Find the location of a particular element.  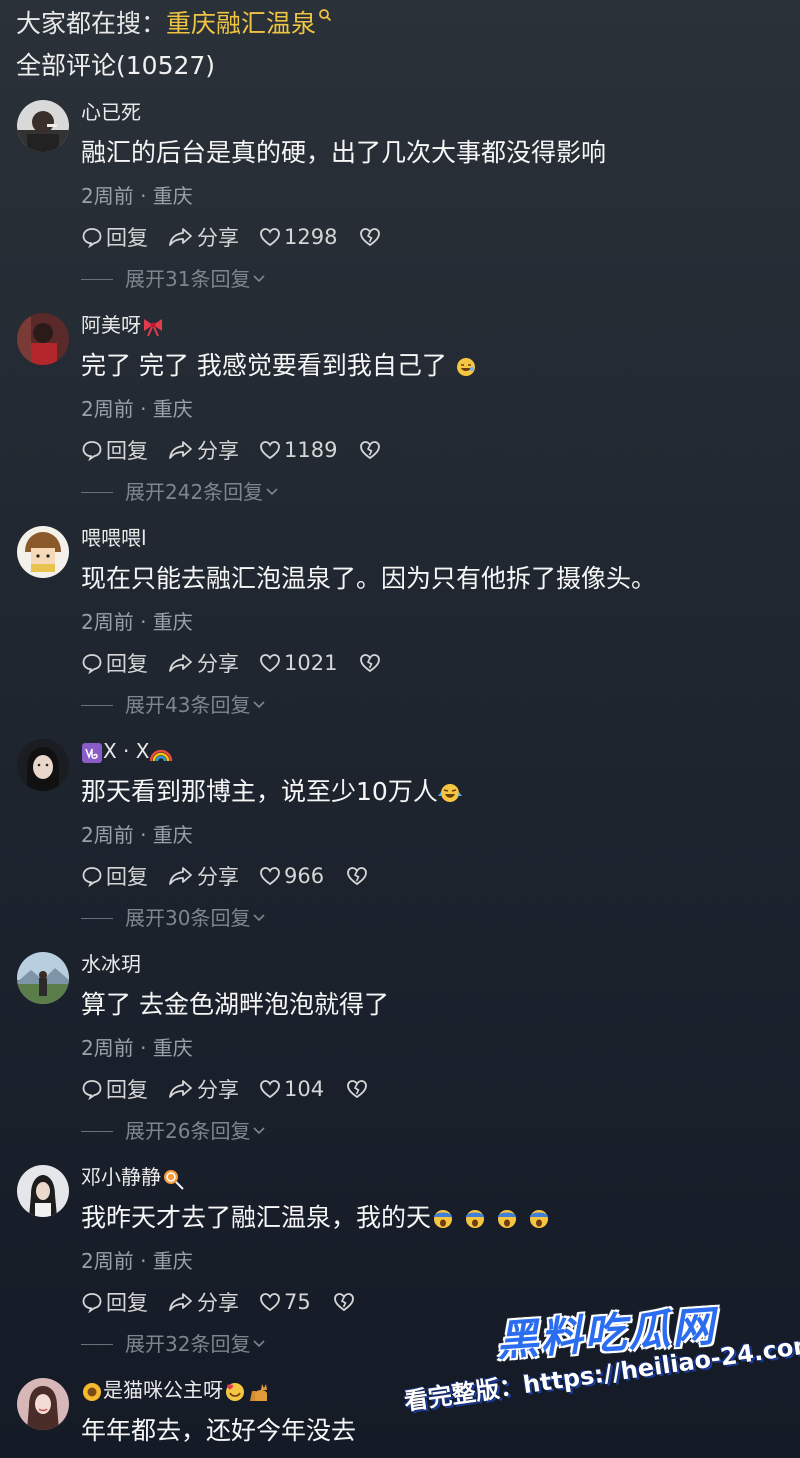

comment-actions: 回复 分享 1021 is located at coordinates (231, 663).